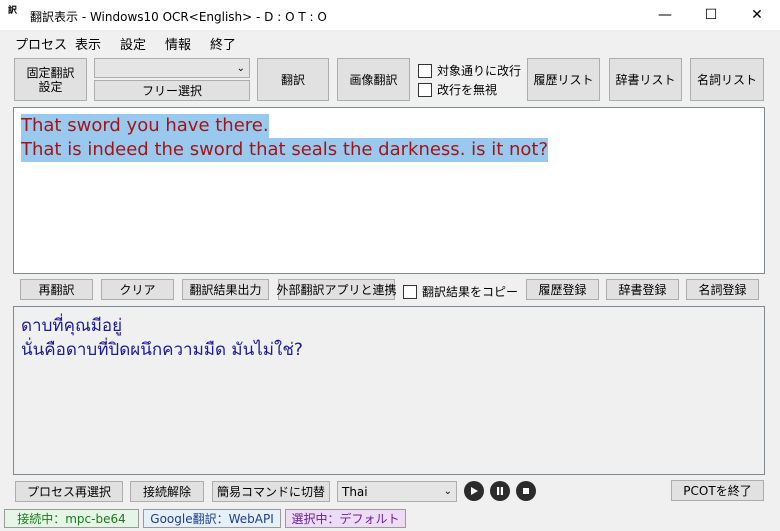 The height and width of the screenshot is (531, 780). Describe the element at coordinates (223, 43) in the screenshot. I see `menu-exit: 終了` at that location.